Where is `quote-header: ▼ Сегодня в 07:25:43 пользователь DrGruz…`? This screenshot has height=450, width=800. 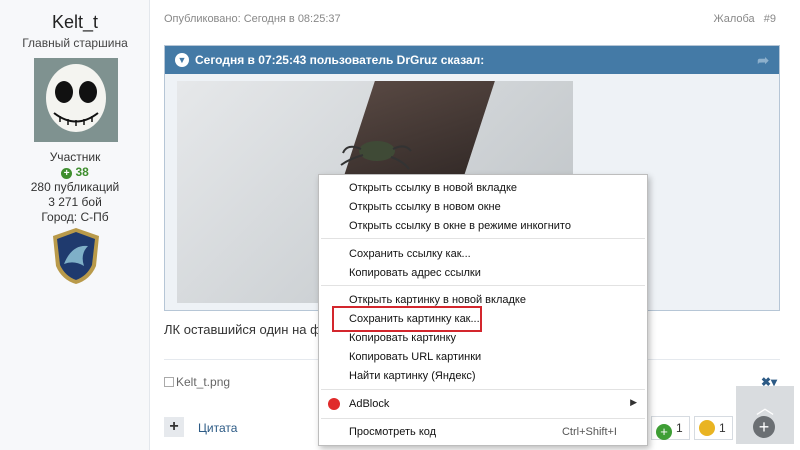 quote-header: ▼ Сегодня в 07:25:43 пользователь DrGruz… is located at coordinates (472, 60).